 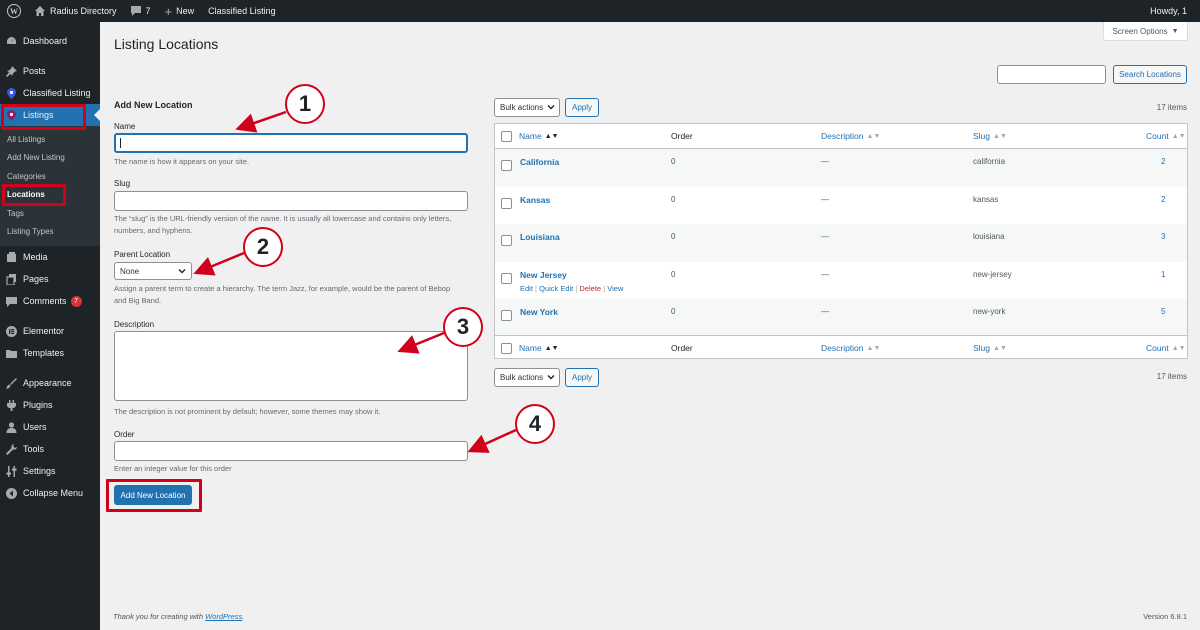 What do you see at coordinates (50, 71) in the screenshot?
I see `sidebar-item-posts: Posts` at bounding box center [50, 71].